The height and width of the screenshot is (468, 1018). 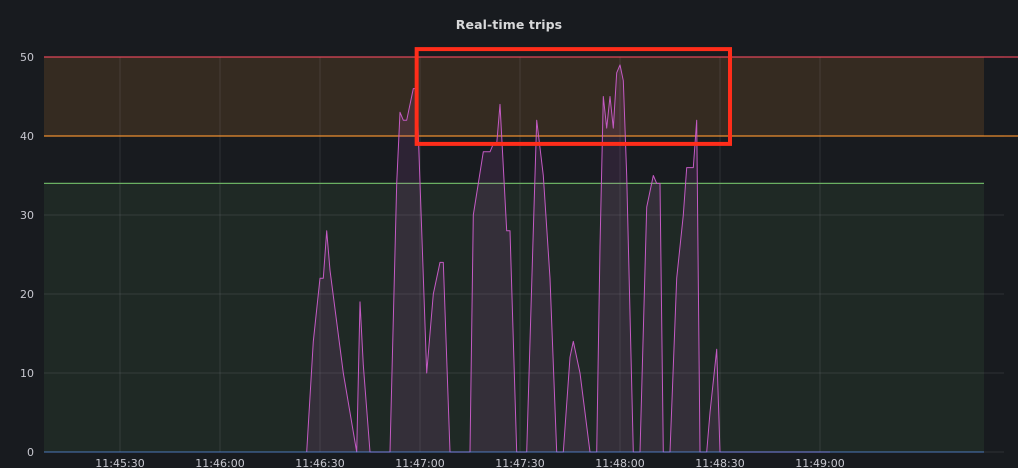 What do you see at coordinates (519, 462) in the screenshot?
I see `x-tick-label: 11:47:30` at bounding box center [519, 462].